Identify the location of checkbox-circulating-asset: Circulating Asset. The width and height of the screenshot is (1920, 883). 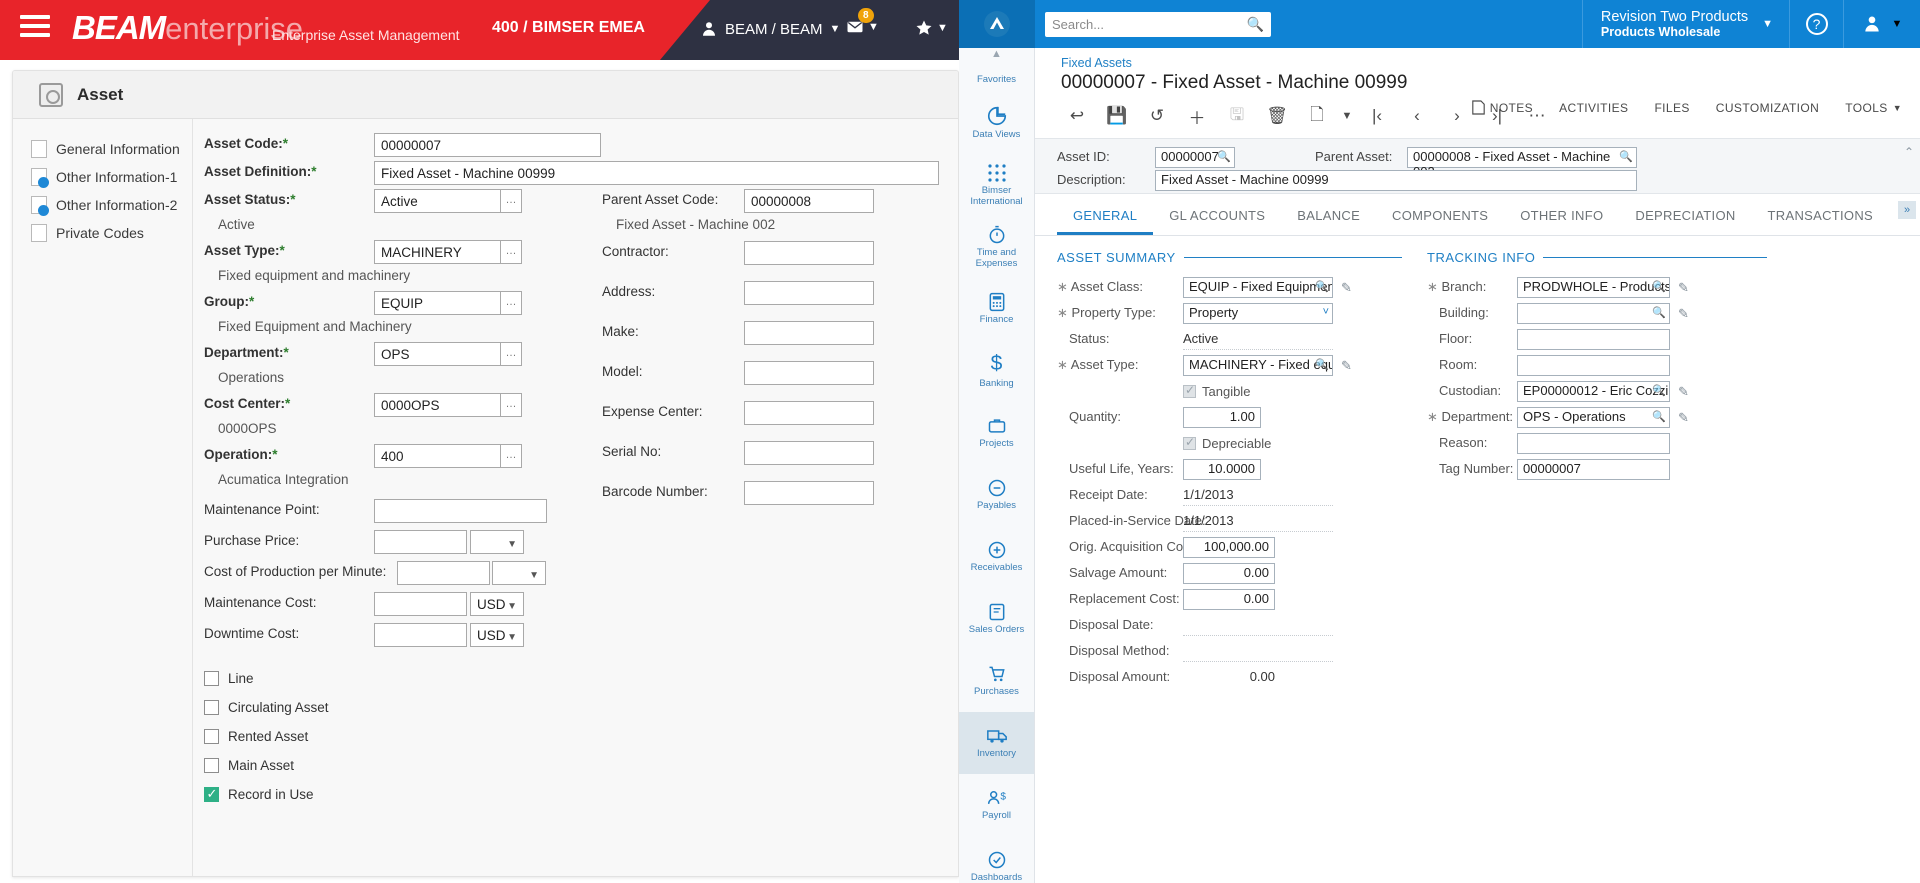
(404, 707).